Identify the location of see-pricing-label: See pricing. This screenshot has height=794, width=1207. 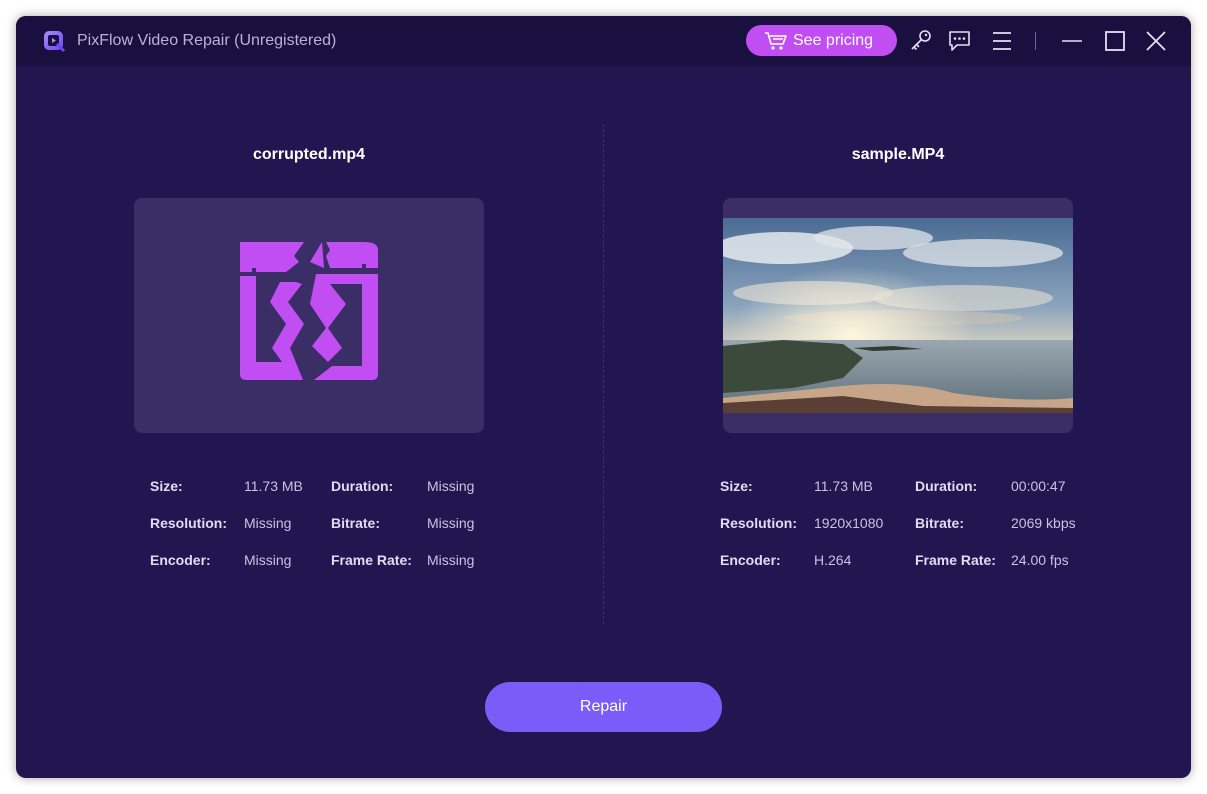
(833, 40).